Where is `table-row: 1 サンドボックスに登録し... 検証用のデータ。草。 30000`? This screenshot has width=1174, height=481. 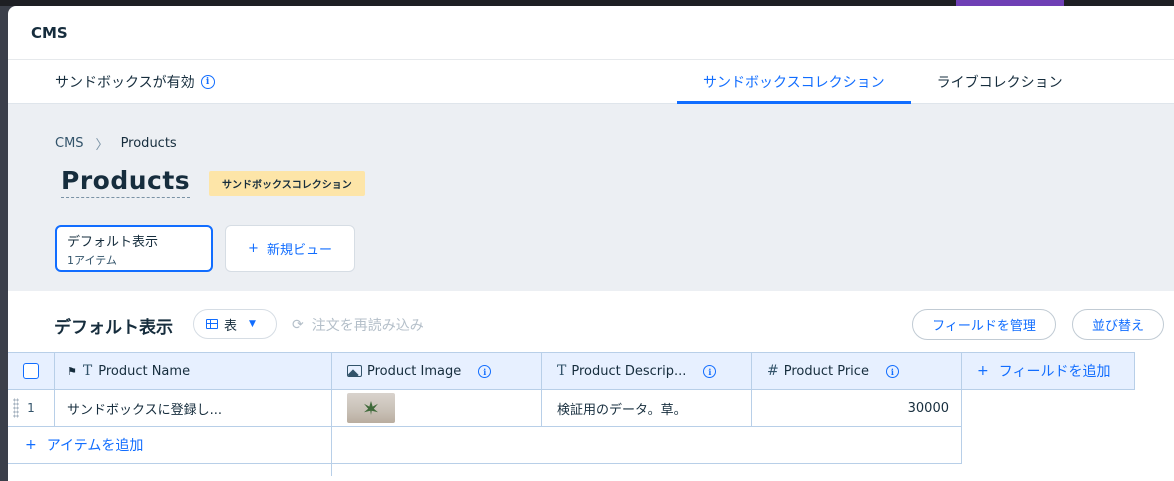 table-row: 1 サンドボックスに登録し... 検証用のデータ。草。 30000 is located at coordinates (591, 408).